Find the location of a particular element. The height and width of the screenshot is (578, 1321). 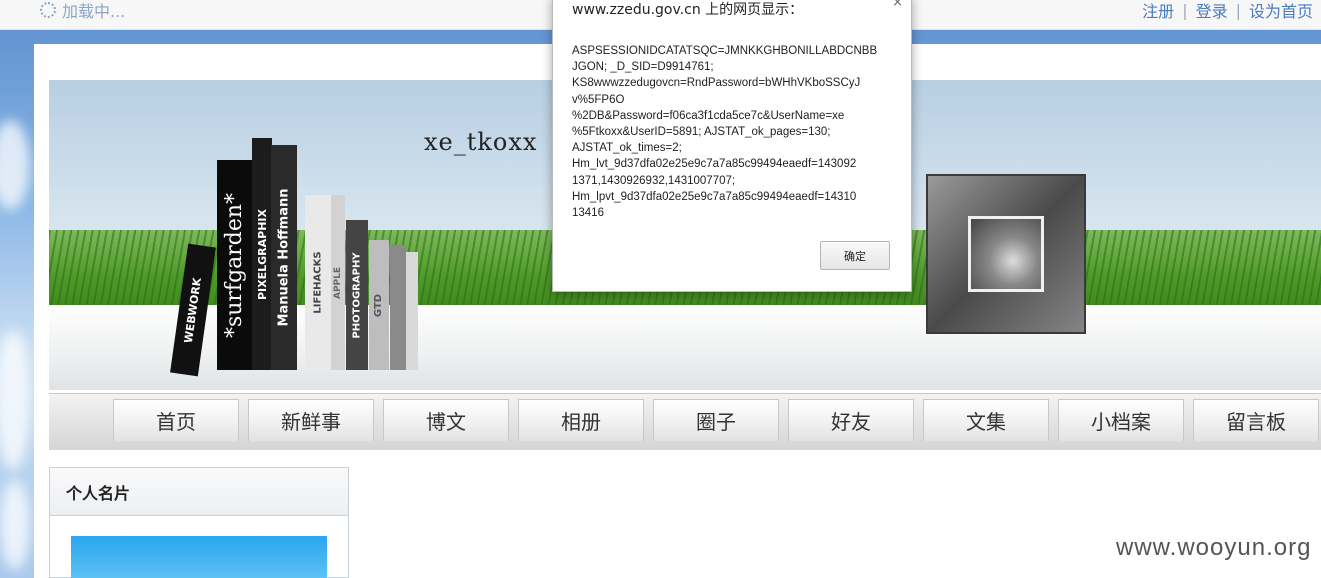

watermark: www.wooyun.org is located at coordinates (1214, 547).